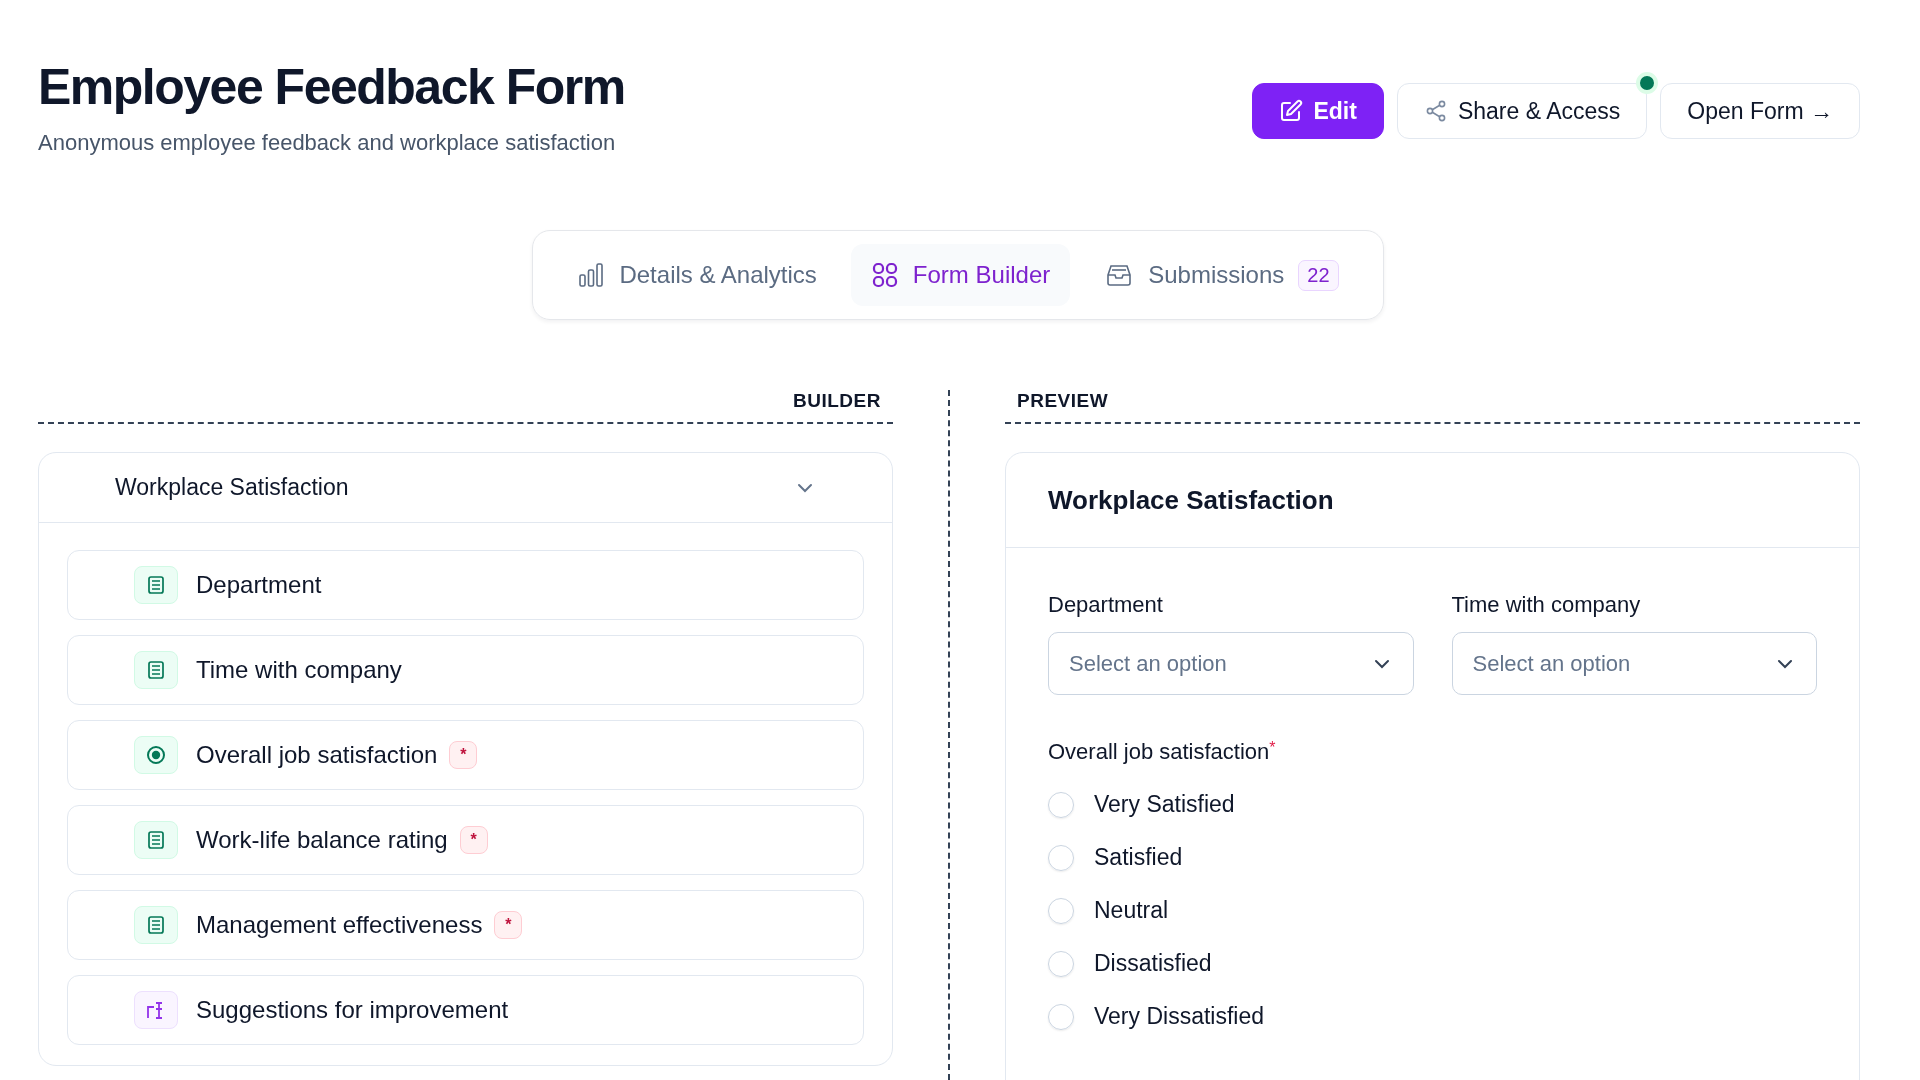 The image size is (1920, 1080). What do you see at coordinates (322, 840) in the screenshot?
I see `field-label: Work-life balance rating` at bounding box center [322, 840].